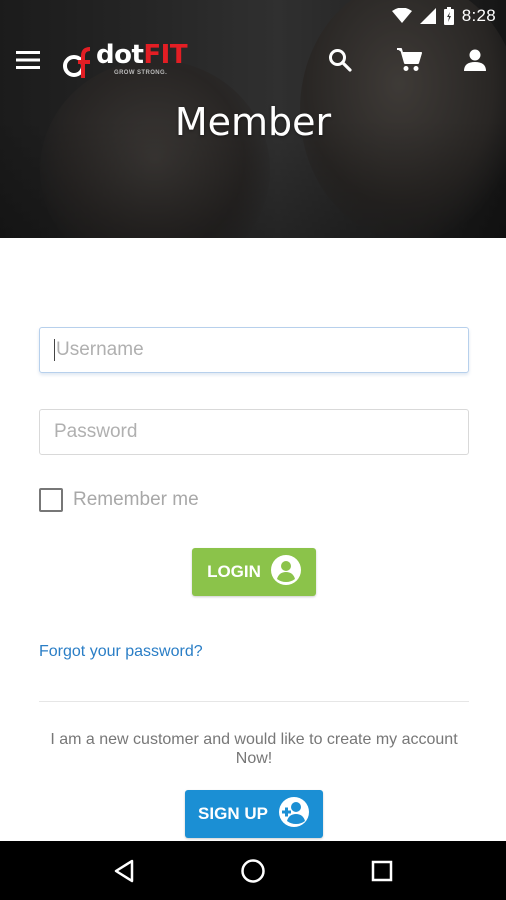 Image resolution: width=506 pixels, height=900 pixels. I want to click on sign-up-button: SIGN UP, so click(254, 814).